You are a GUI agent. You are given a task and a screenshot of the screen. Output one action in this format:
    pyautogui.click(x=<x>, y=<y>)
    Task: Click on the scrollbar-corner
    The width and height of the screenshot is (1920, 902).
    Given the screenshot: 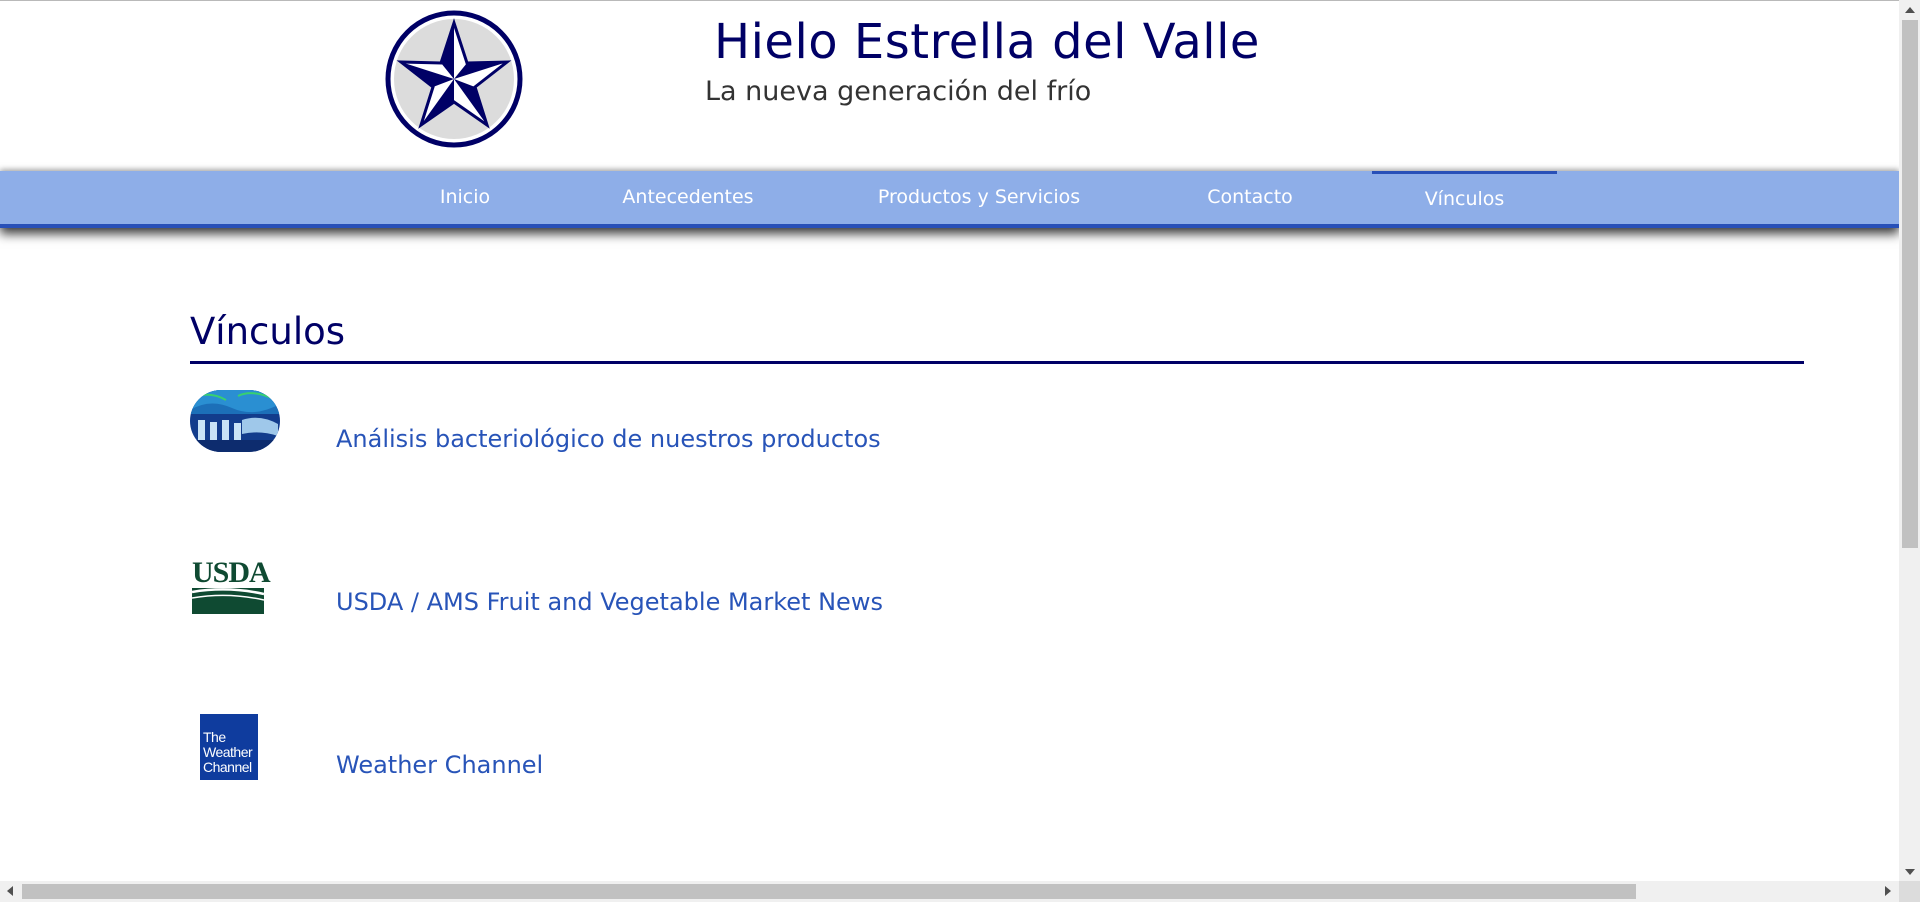 What is the action you would take?
    pyautogui.click(x=1909, y=891)
    